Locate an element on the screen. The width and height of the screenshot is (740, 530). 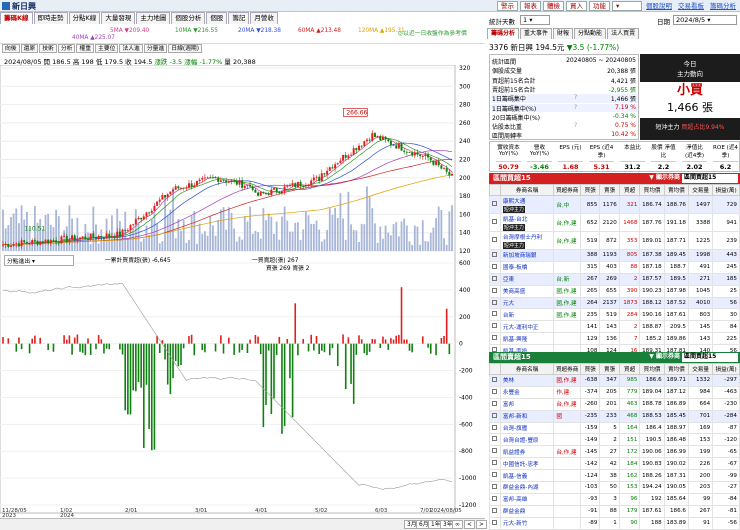
report-button: 報表 is located at coordinates (530, 6).